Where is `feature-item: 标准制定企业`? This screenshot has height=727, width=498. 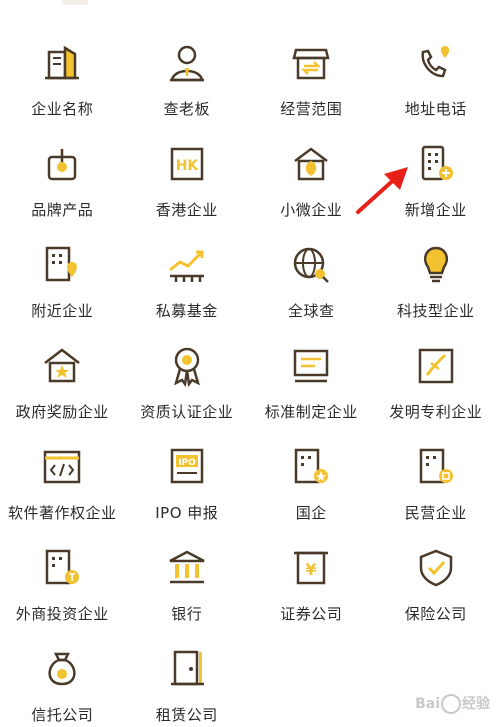
feature-item: 标准制定企业 is located at coordinates (311, 373).